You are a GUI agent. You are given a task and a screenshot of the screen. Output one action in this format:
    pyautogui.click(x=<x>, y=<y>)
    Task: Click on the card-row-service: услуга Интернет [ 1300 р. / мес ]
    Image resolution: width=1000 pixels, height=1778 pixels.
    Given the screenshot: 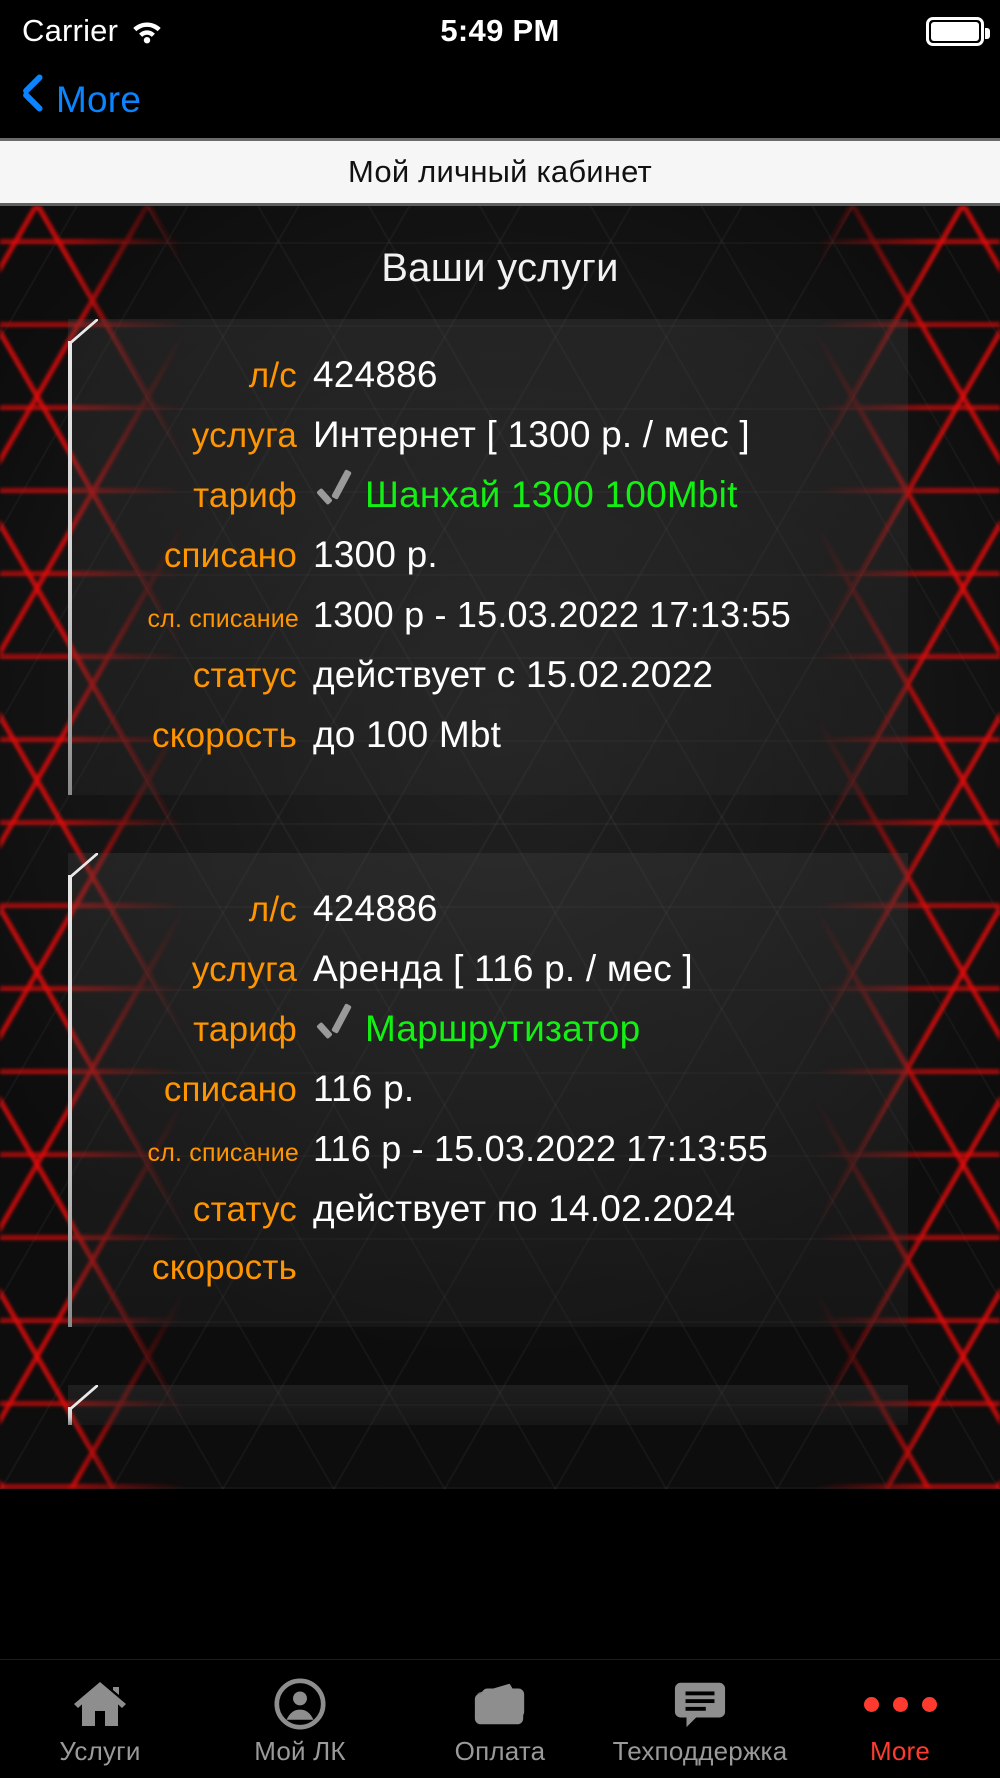 What is the action you would take?
    pyautogui.click(x=488, y=435)
    